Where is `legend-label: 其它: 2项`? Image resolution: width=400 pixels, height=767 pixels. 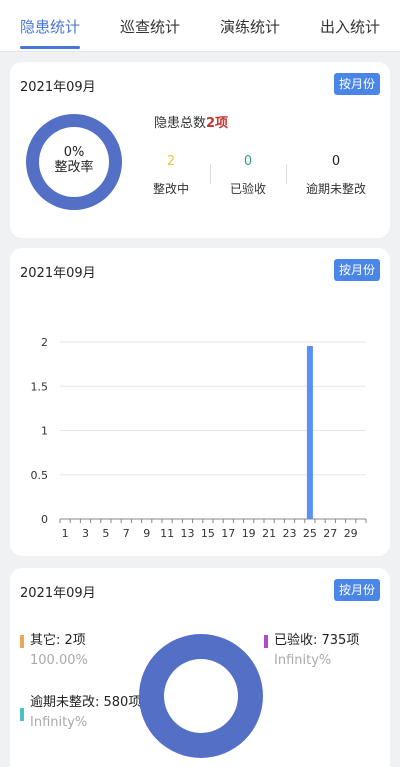
legend-label: 其它: 2项 is located at coordinates (58, 640).